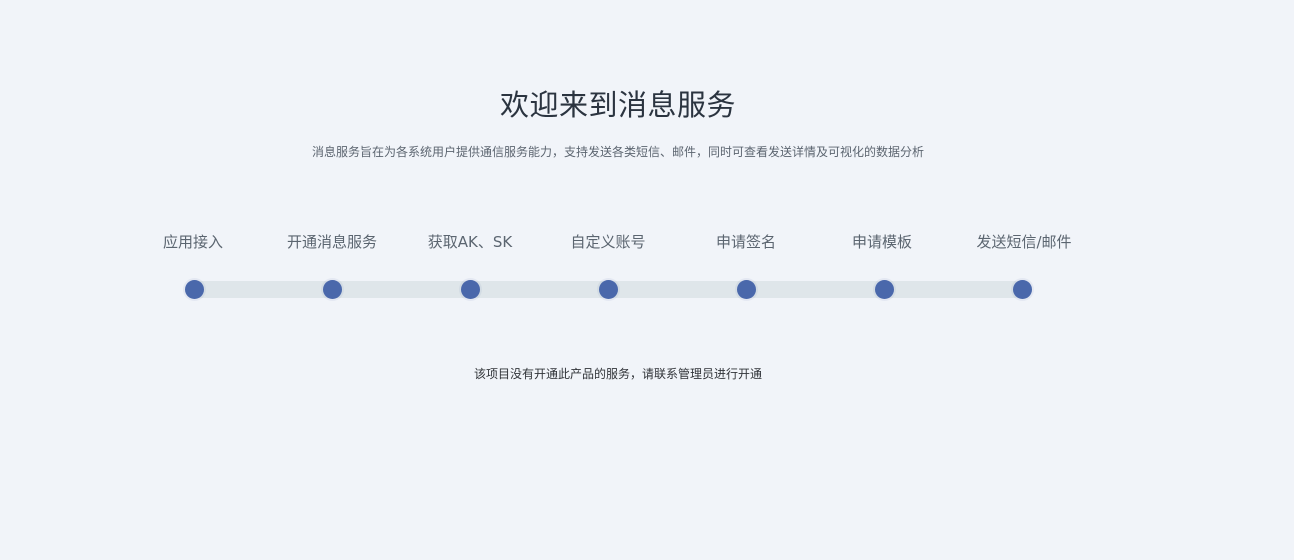 The image size is (1294, 560). What do you see at coordinates (617, 374) in the screenshot?
I see `service-notice: 该项目没有开通此产品的服务，请联系管理员进行开通` at bounding box center [617, 374].